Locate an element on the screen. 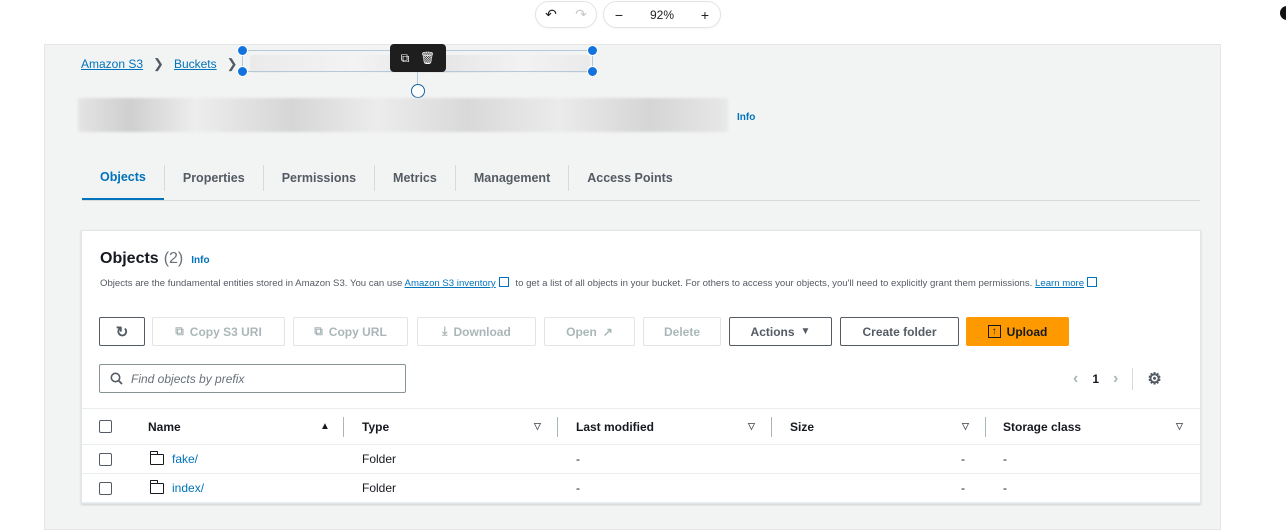 The width and height of the screenshot is (1286, 532). tab-access-points: Access Points is located at coordinates (629, 178).